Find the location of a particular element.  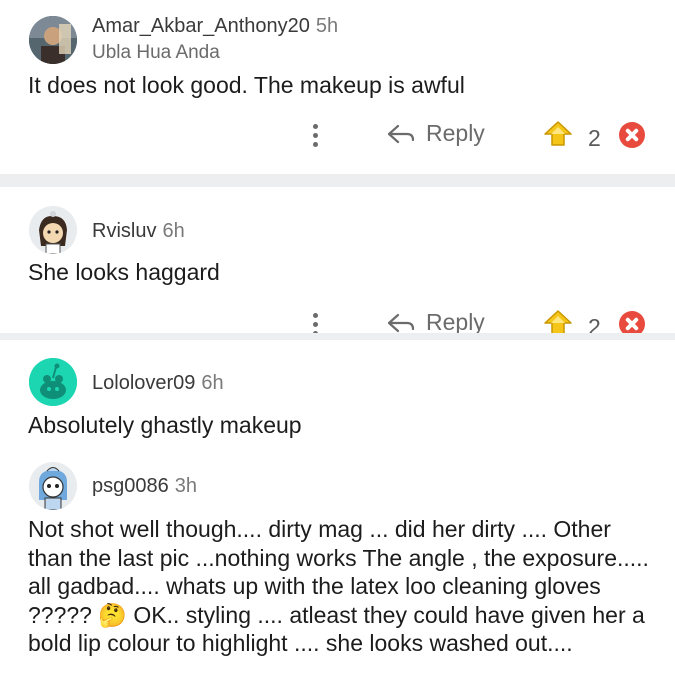

username: Lololover09 6h is located at coordinates (158, 383).